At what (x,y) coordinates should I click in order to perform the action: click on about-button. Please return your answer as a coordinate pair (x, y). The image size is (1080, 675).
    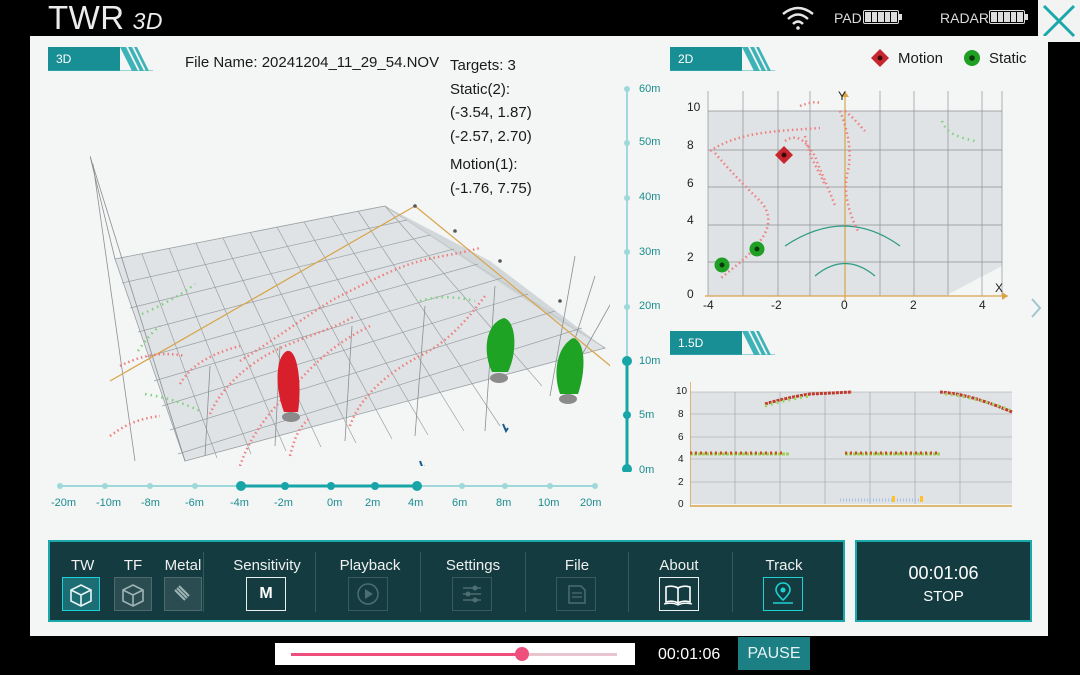
    Looking at the image, I should click on (679, 594).